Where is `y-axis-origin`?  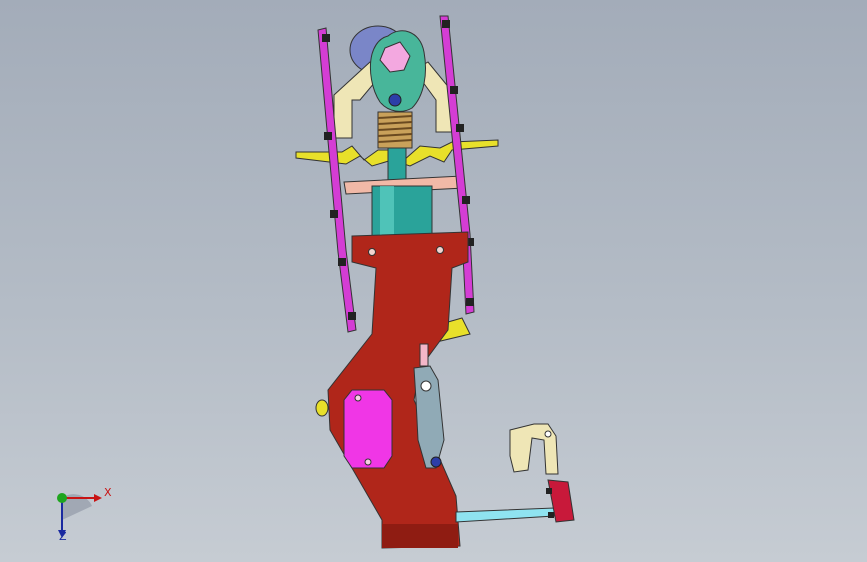
y-axis-origin is located at coordinates (62, 498).